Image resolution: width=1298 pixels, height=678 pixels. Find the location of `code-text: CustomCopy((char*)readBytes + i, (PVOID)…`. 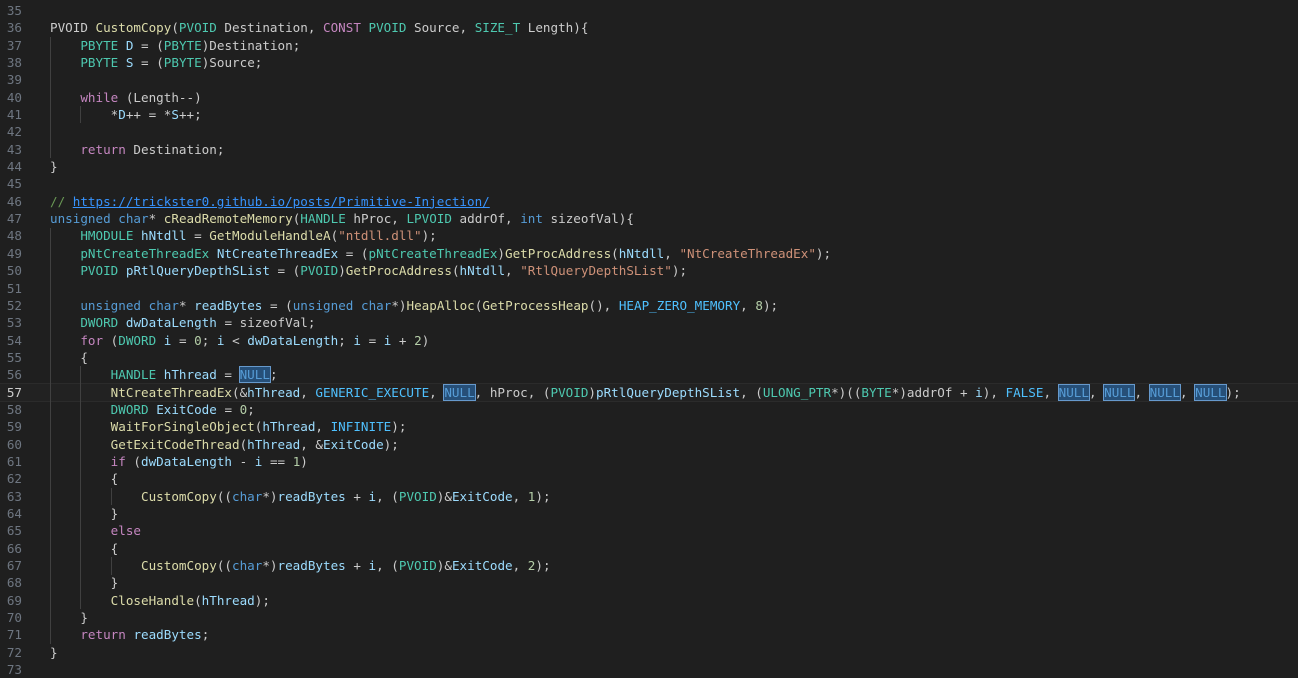

code-text: CustomCopy((char*)readBytes + i, (PVOID)… is located at coordinates (300, 496).